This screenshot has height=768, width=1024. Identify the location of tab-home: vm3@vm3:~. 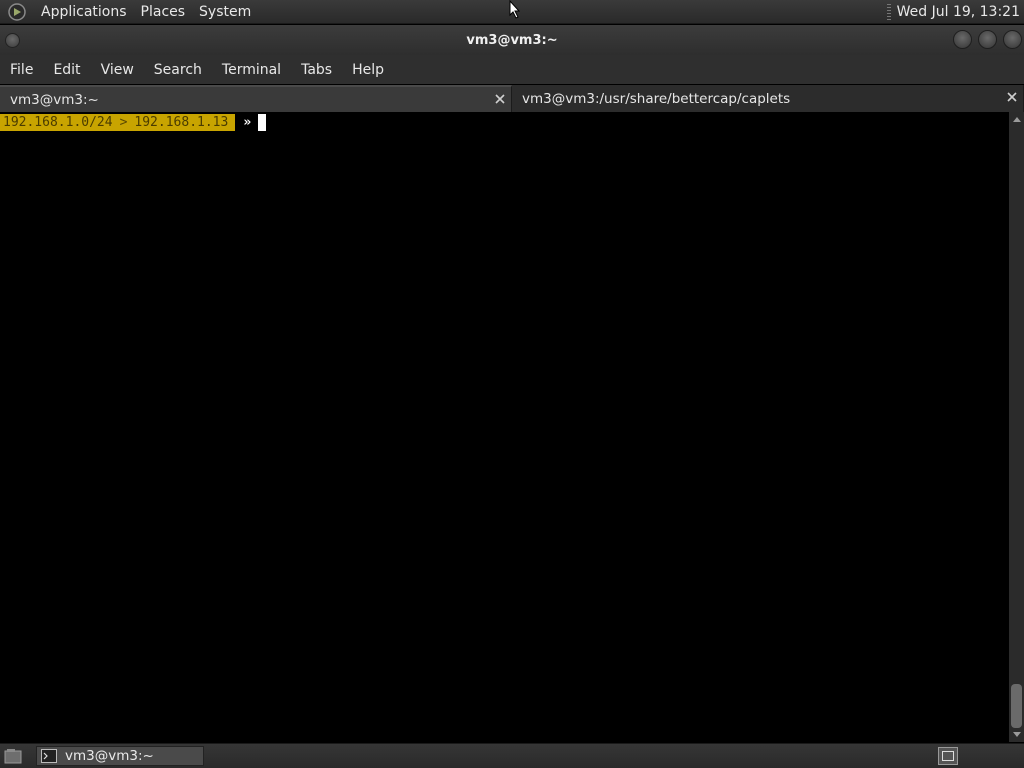
(256, 98).